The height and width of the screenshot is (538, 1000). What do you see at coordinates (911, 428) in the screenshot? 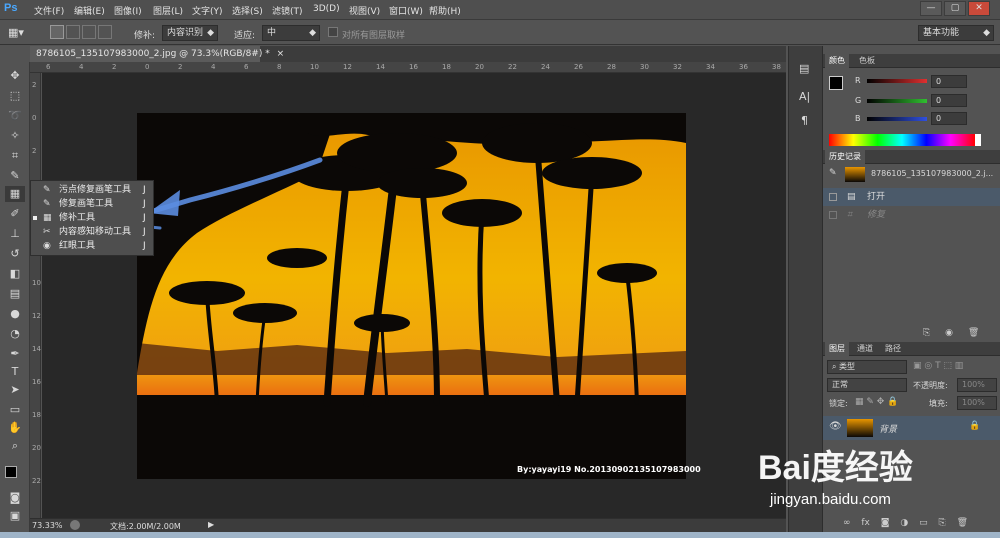
I see `layer-row-background: 👁 背景 🔒` at bounding box center [911, 428].